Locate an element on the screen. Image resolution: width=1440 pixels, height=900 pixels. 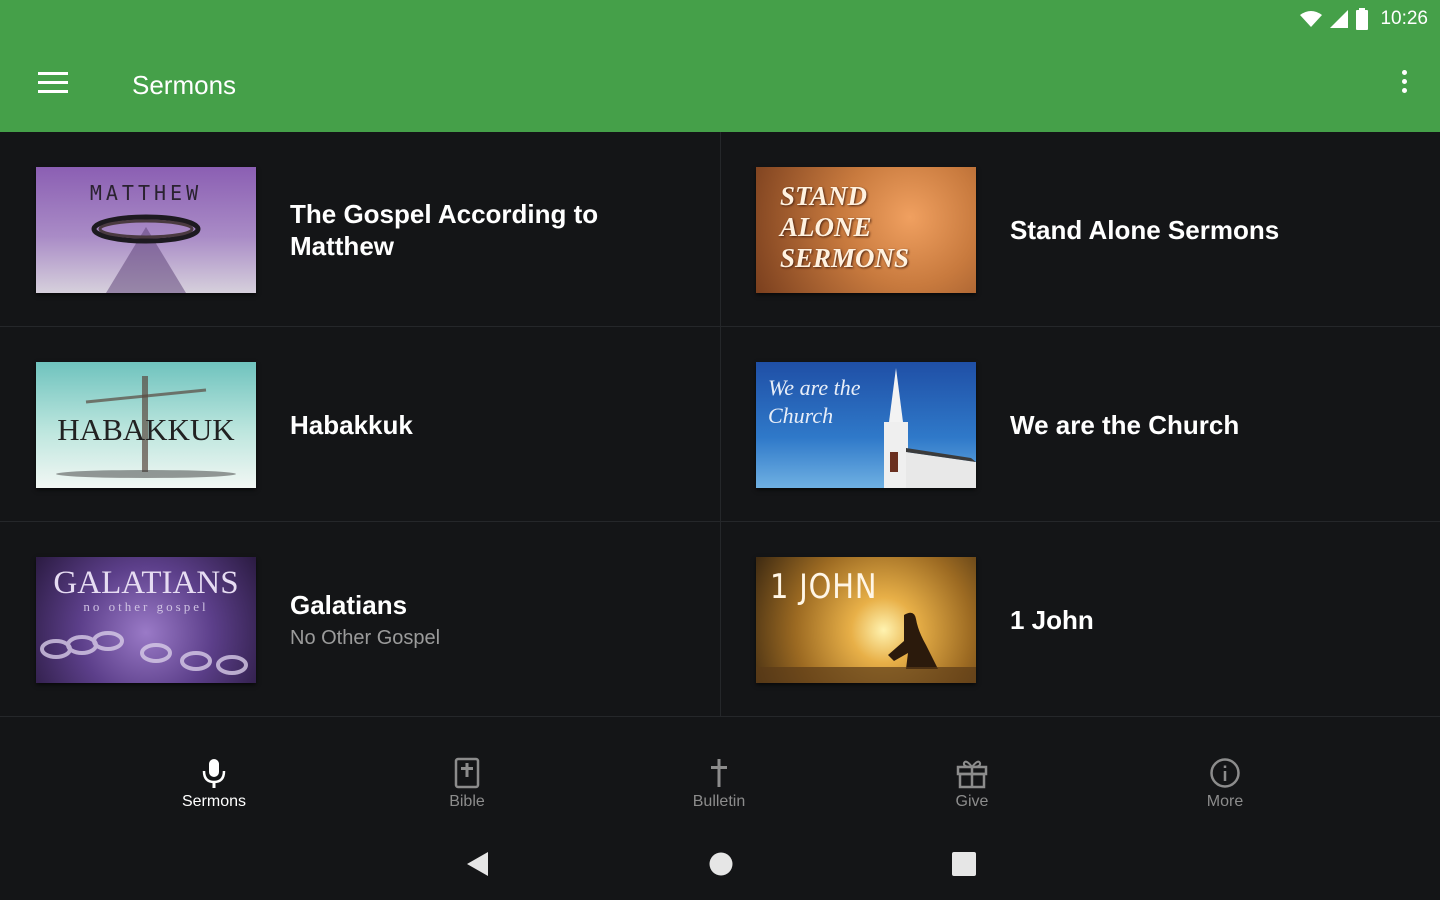
series-label: The Gospel According to Matthew is located at coordinates (490, 229).